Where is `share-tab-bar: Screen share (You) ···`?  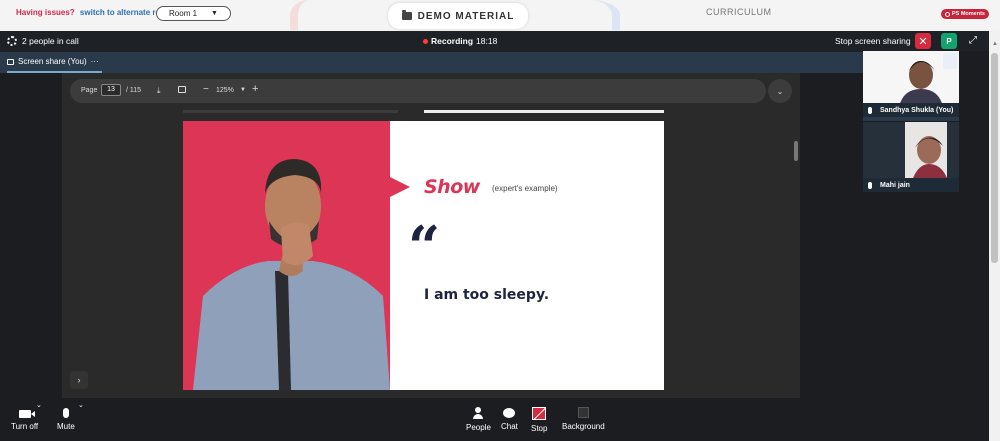
share-tab-bar: Screen share (You) ··· is located at coordinates (494, 62).